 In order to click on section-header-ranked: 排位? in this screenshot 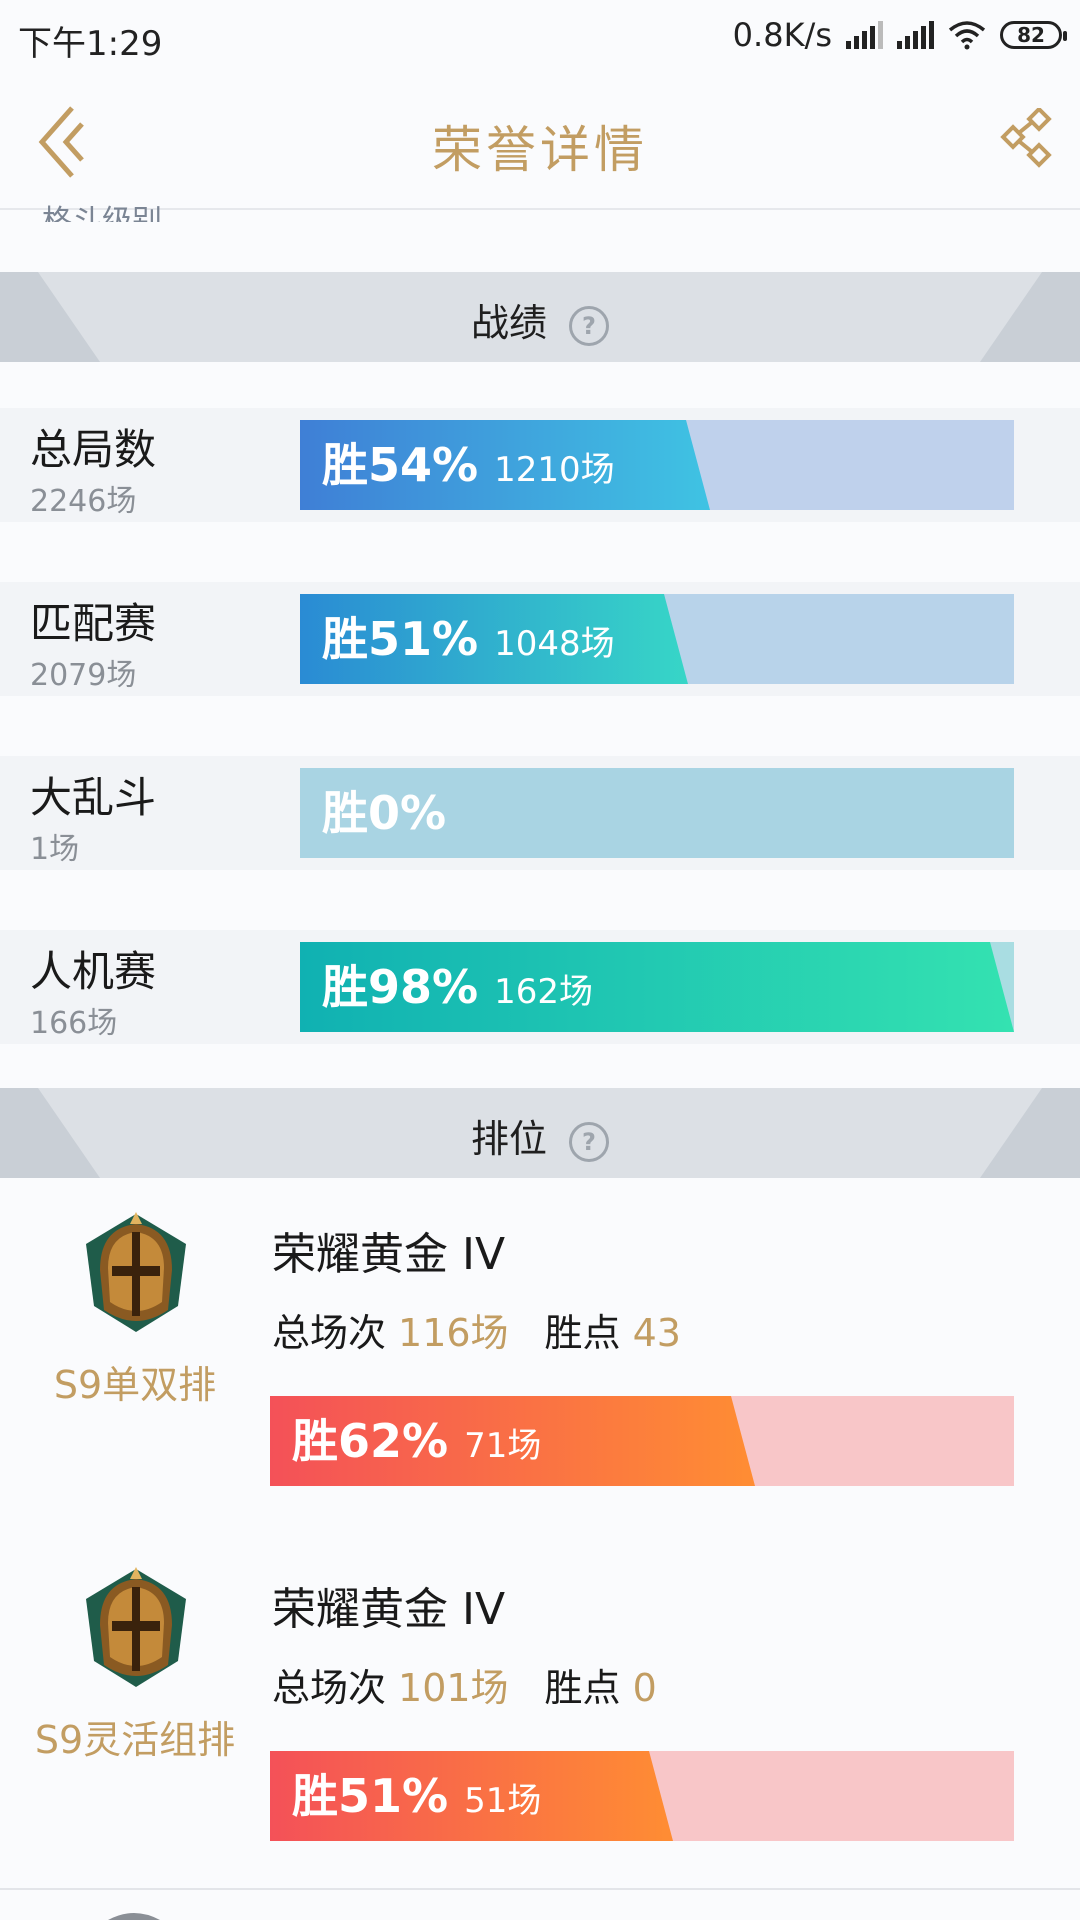, I will do `click(540, 1133)`.